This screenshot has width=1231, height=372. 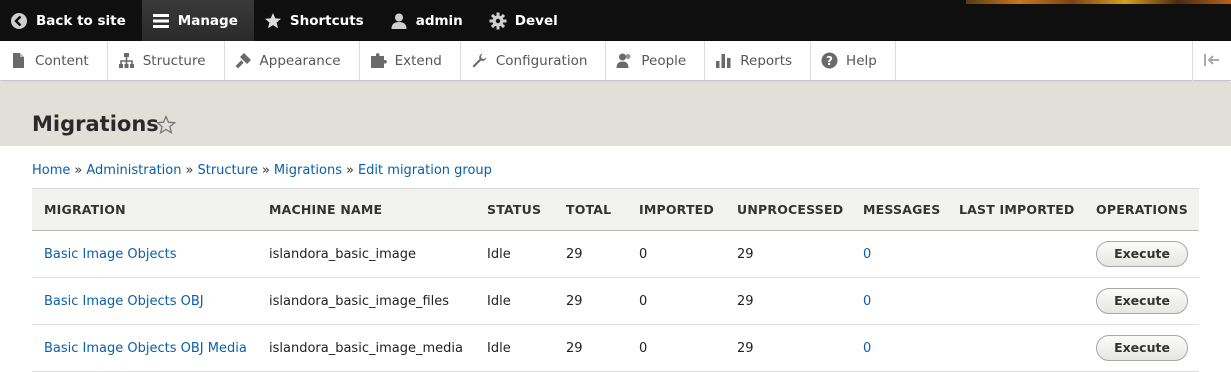 I want to click on breadcrumb-home: Home, so click(x=51, y=170).